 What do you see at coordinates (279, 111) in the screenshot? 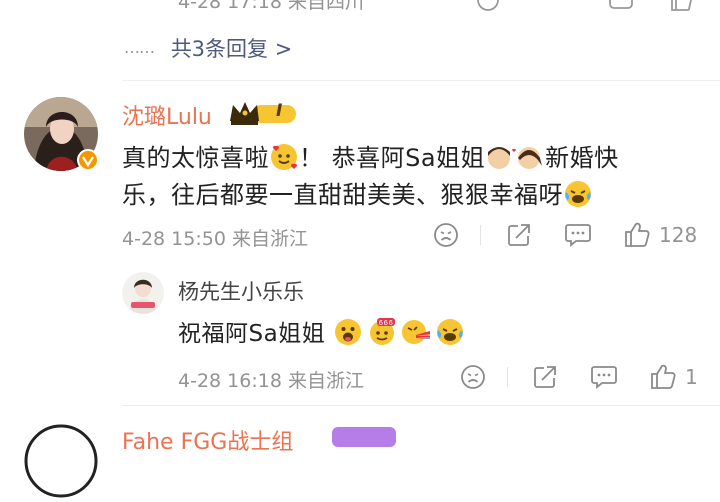
I see `vip-level-text: I` at bounding box center [279, 111].